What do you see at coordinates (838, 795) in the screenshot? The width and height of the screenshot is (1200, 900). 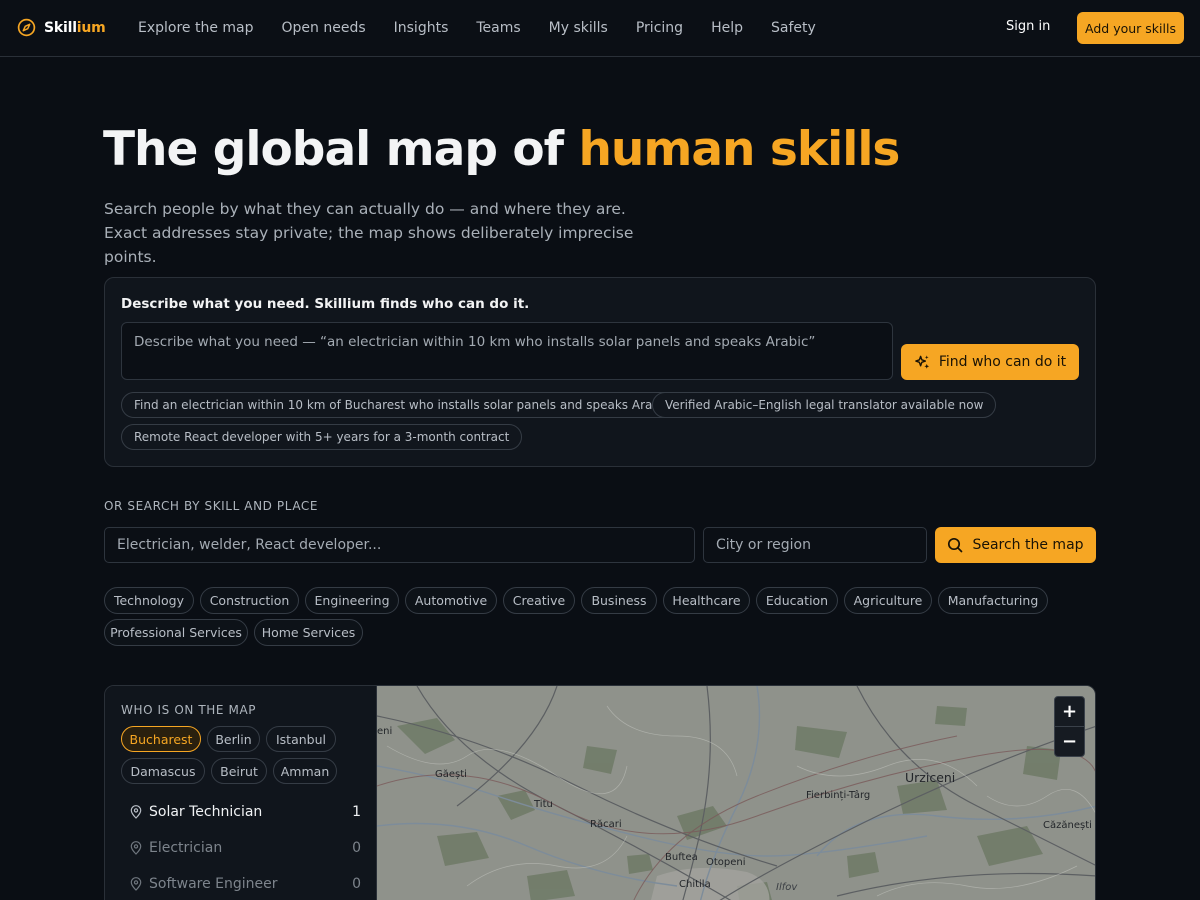 I see `map-place-label: Fierbinți-Târg` at bounding box center [838, 795].